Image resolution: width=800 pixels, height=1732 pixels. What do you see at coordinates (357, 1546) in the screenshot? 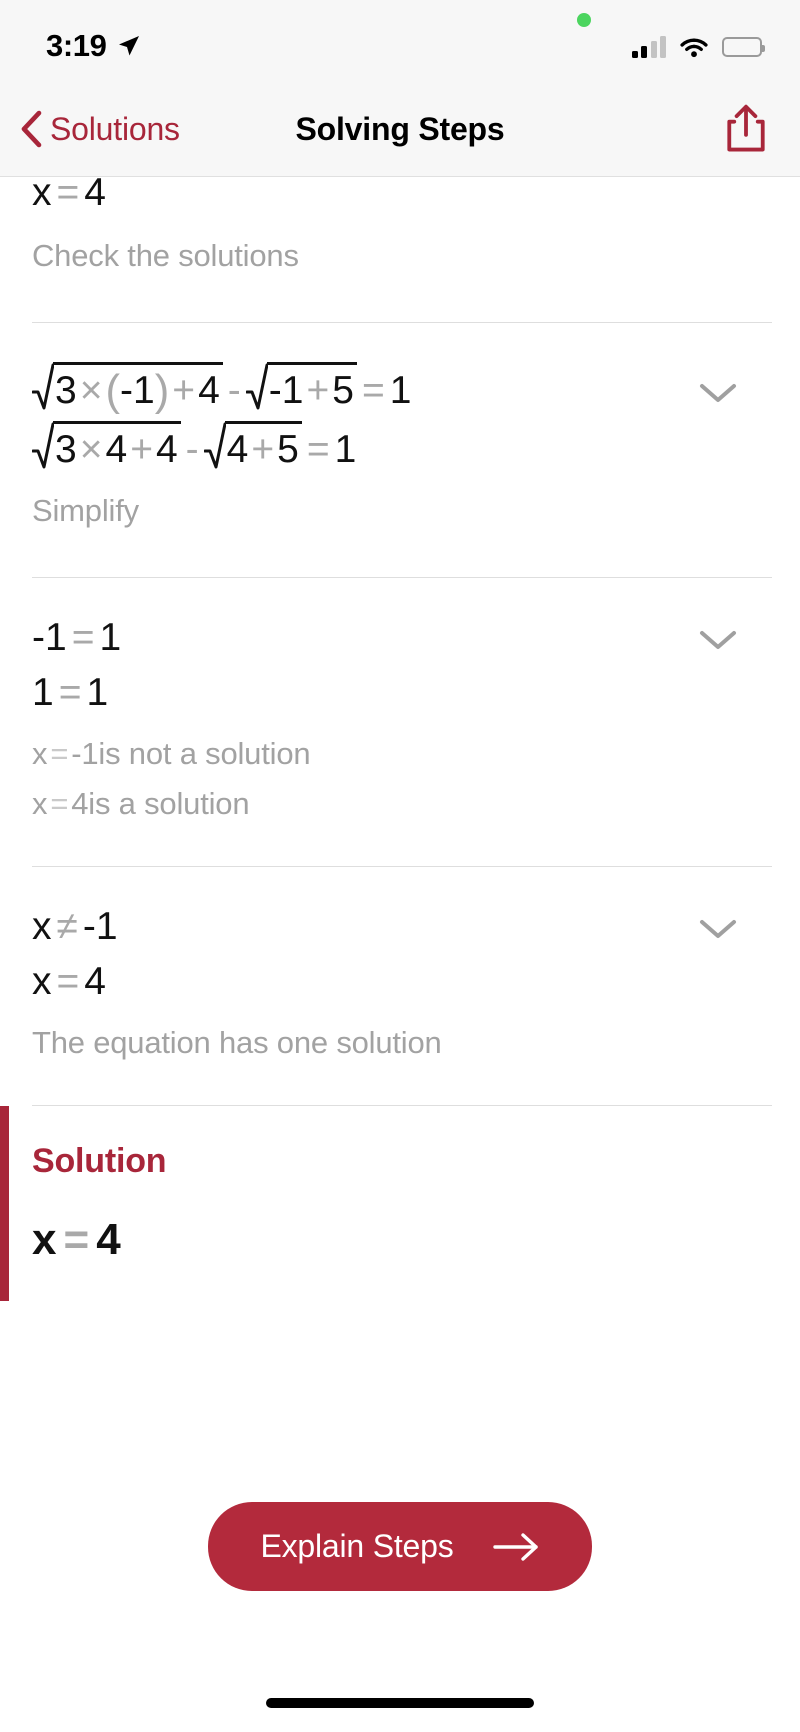
I see `explain-steps-label: Explain Steps` at bounding box center [357, 1546].